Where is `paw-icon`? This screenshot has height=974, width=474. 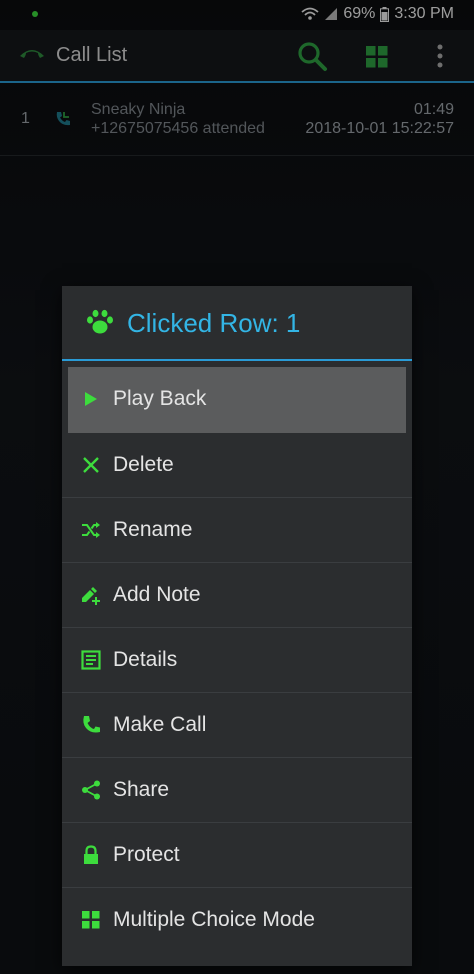 paw-icon is located at coordinates (100, 324).